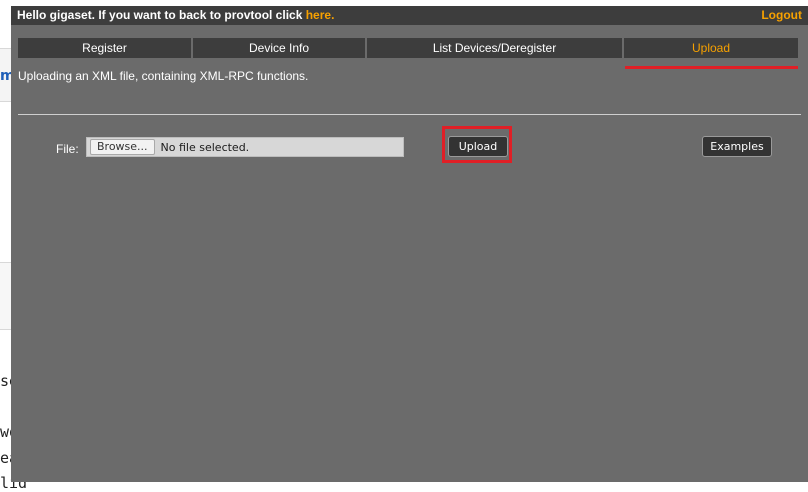 Image resolution: width=808 pixels, height=492 pixels. I want to click on divider, so click(409, 114).